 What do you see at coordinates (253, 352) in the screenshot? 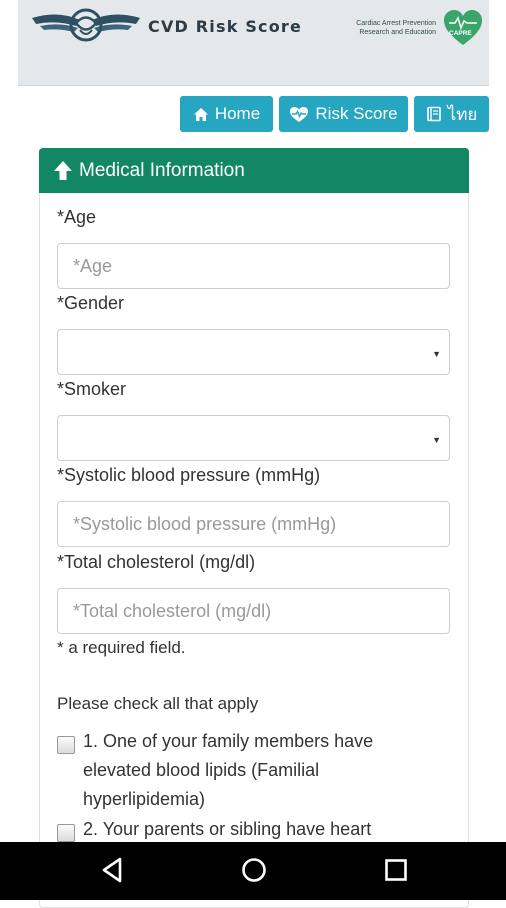
I see `gender-select: ▼` at bounding box center [253, 352].